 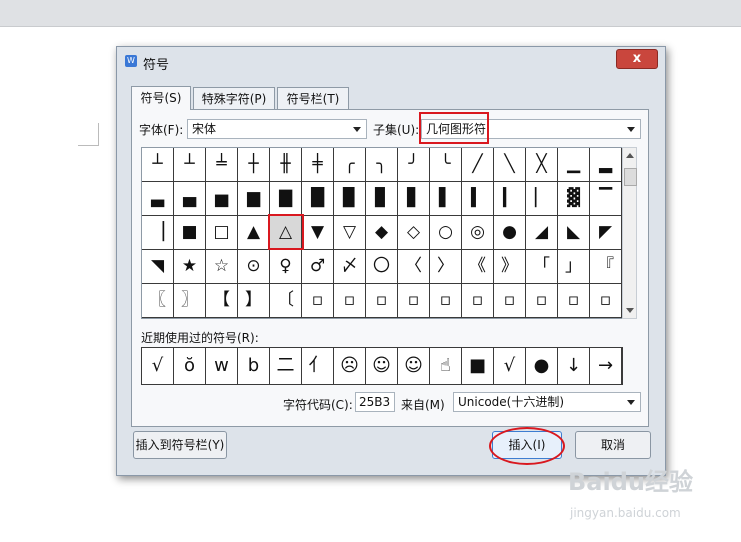 What do you see at coordinates (254, 199) in the screenshot?
I see `symbol-cell: ▆` at bounding box center [254, 199].